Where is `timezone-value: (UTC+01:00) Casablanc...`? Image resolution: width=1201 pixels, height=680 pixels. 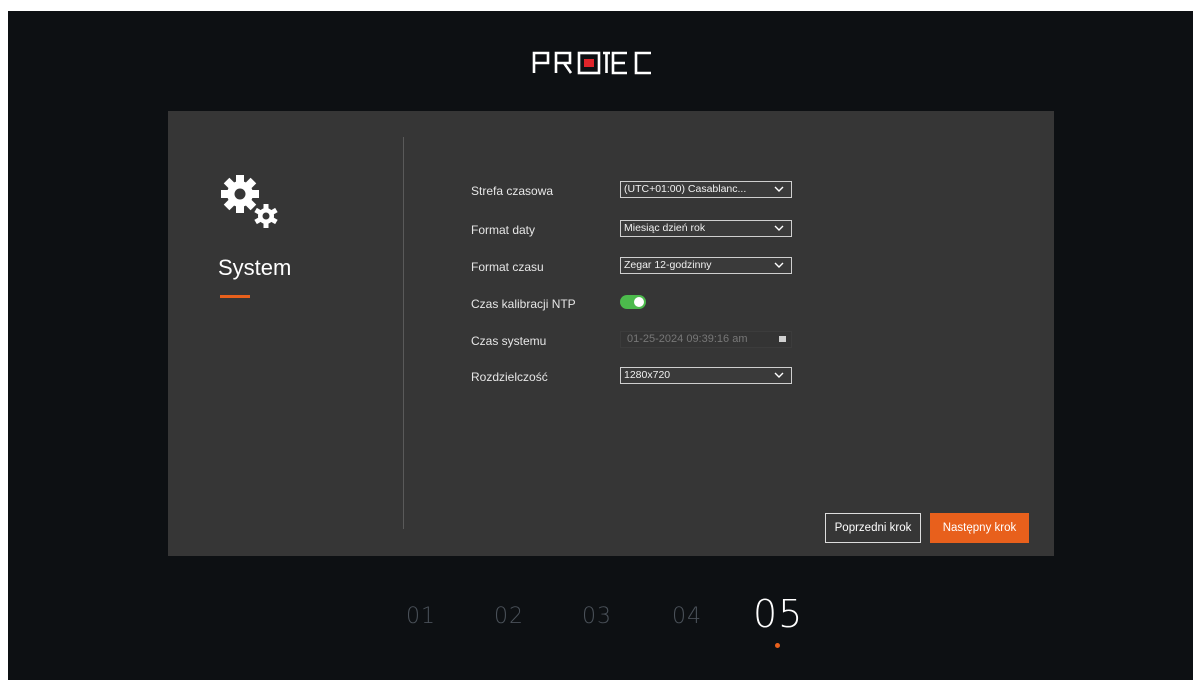 timezone-value: (UTC+01:00) Casablanc... is located at coordinates (685, 189).